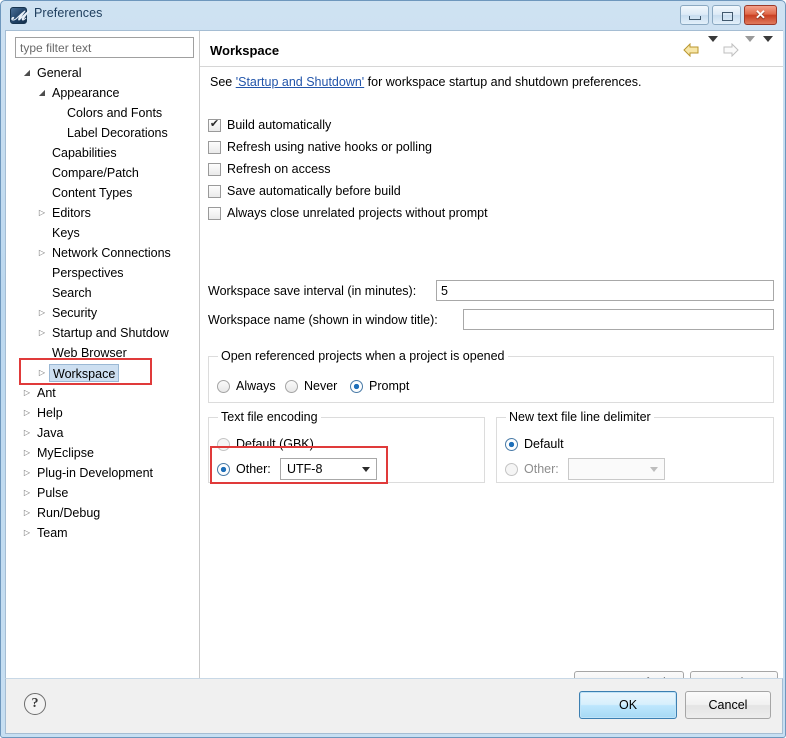 The height and width of the screenshot is (738, 786). I want to click on back-arrow-icon, so click(690, 49).